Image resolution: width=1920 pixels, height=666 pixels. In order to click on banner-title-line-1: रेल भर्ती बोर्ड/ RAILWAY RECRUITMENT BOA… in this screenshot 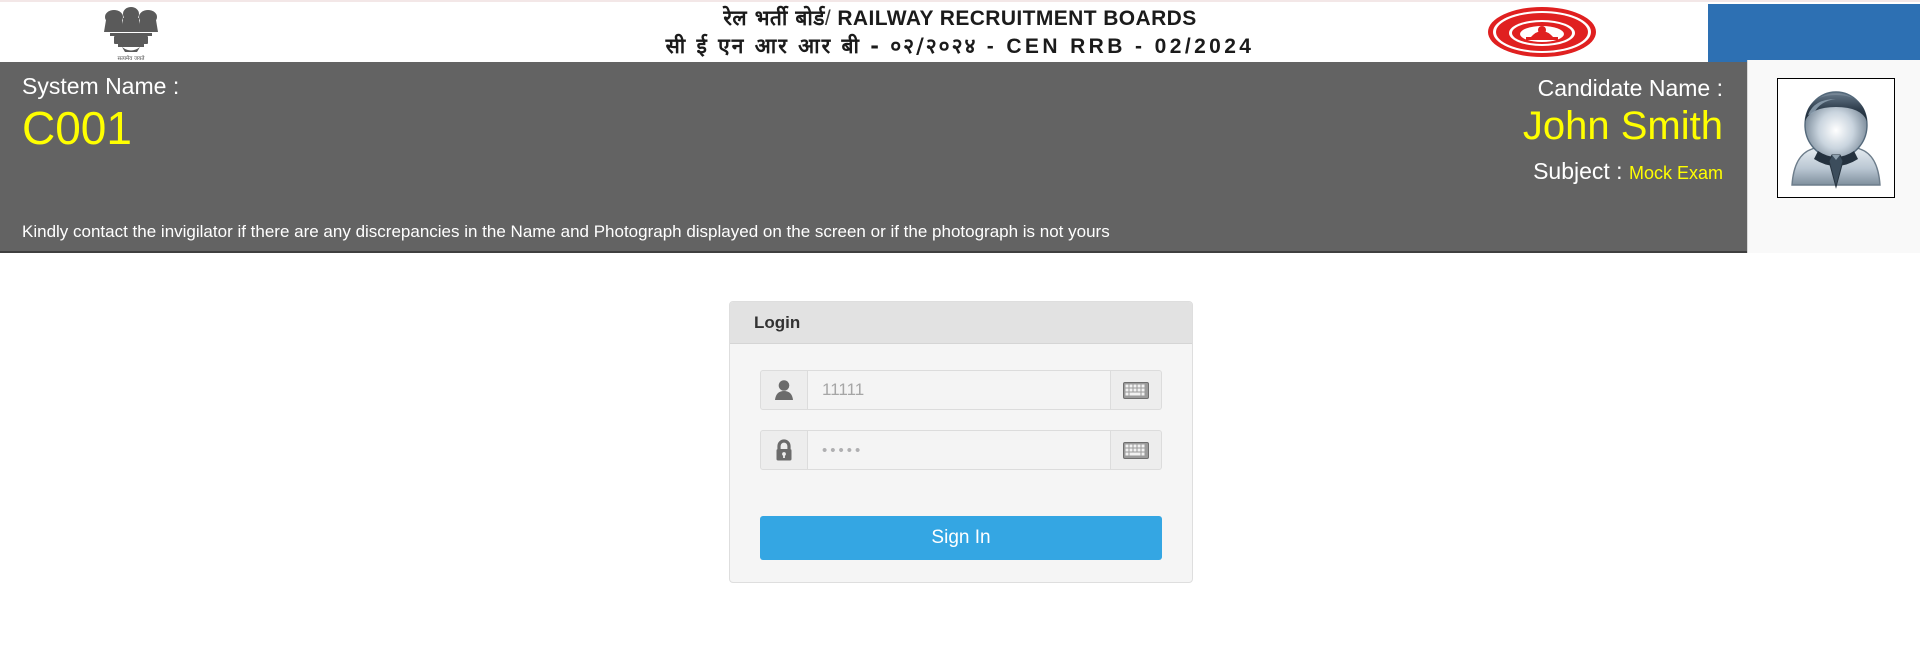, I will do `click(960, 18)`.